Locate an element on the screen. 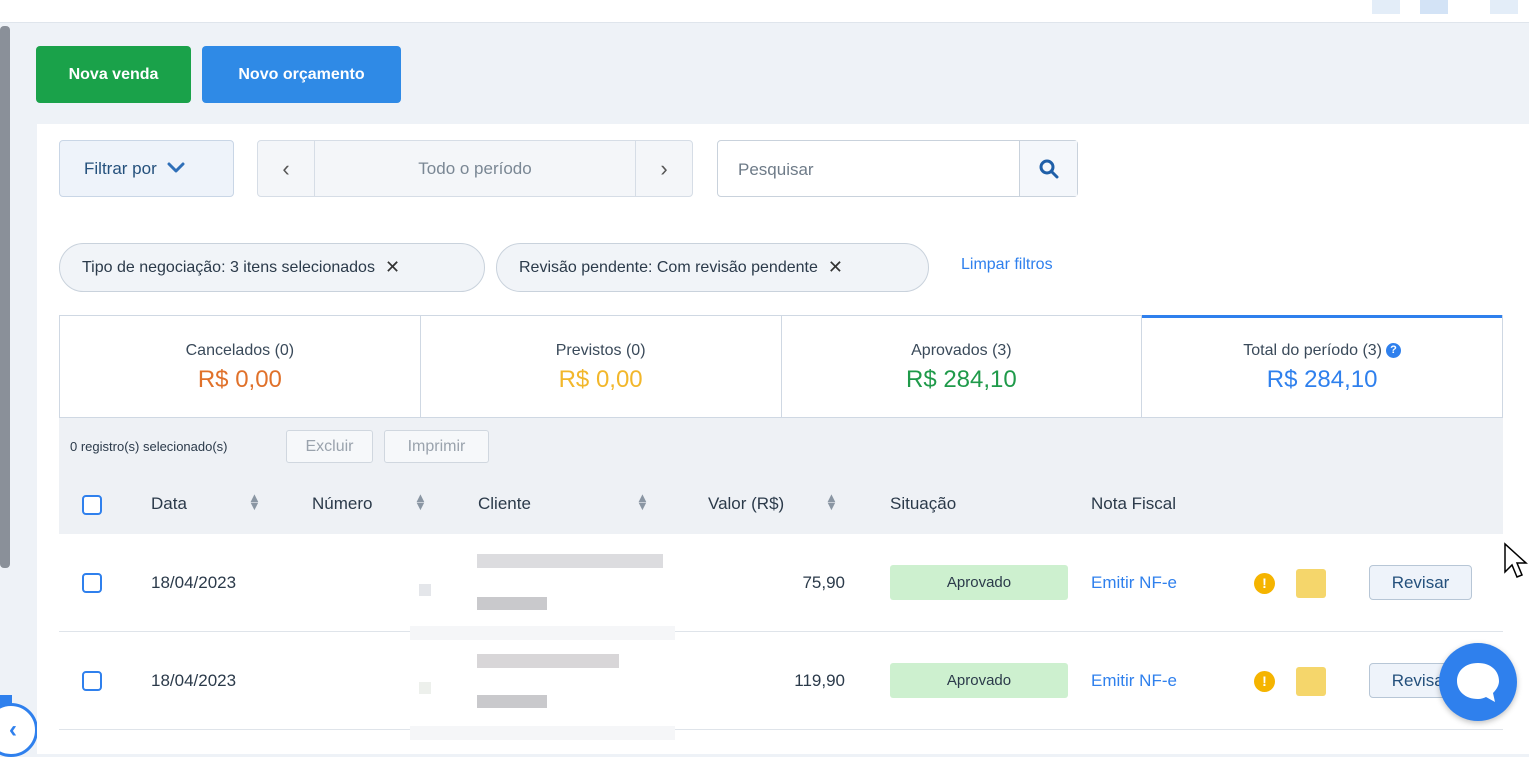  period-label: Todo o período is located at coordinates (475, 168).